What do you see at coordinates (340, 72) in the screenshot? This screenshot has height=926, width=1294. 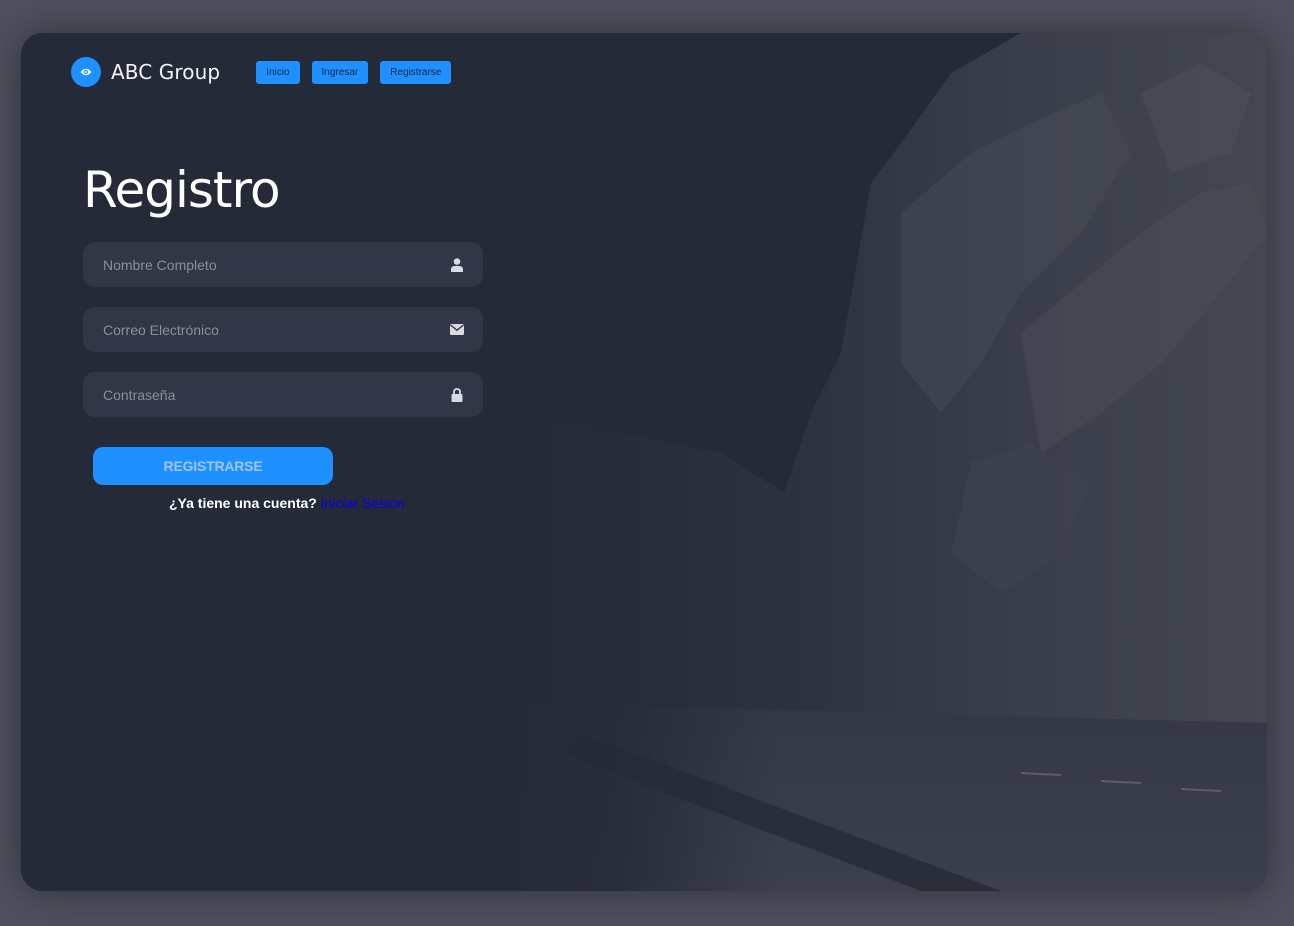 I see `nav-ingresar-button: Ingresar` at bounding box center [340, 72].